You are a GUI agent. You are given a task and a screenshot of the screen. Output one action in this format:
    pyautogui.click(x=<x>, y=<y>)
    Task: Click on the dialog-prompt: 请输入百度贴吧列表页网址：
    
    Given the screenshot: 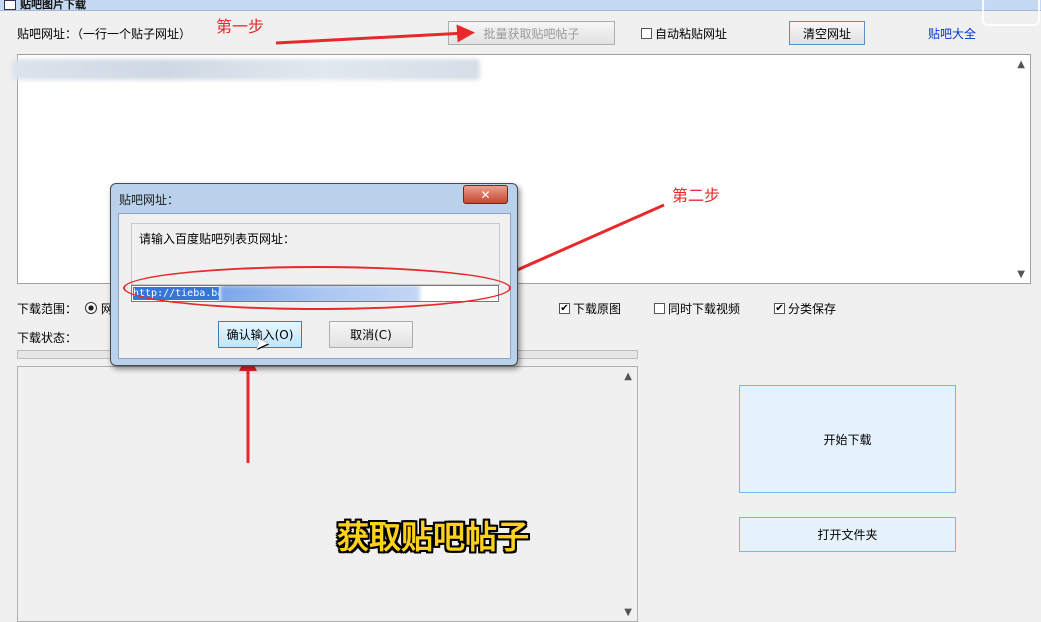 What is the action you would take?
    pyautogui.click(x=217, y=239)
    